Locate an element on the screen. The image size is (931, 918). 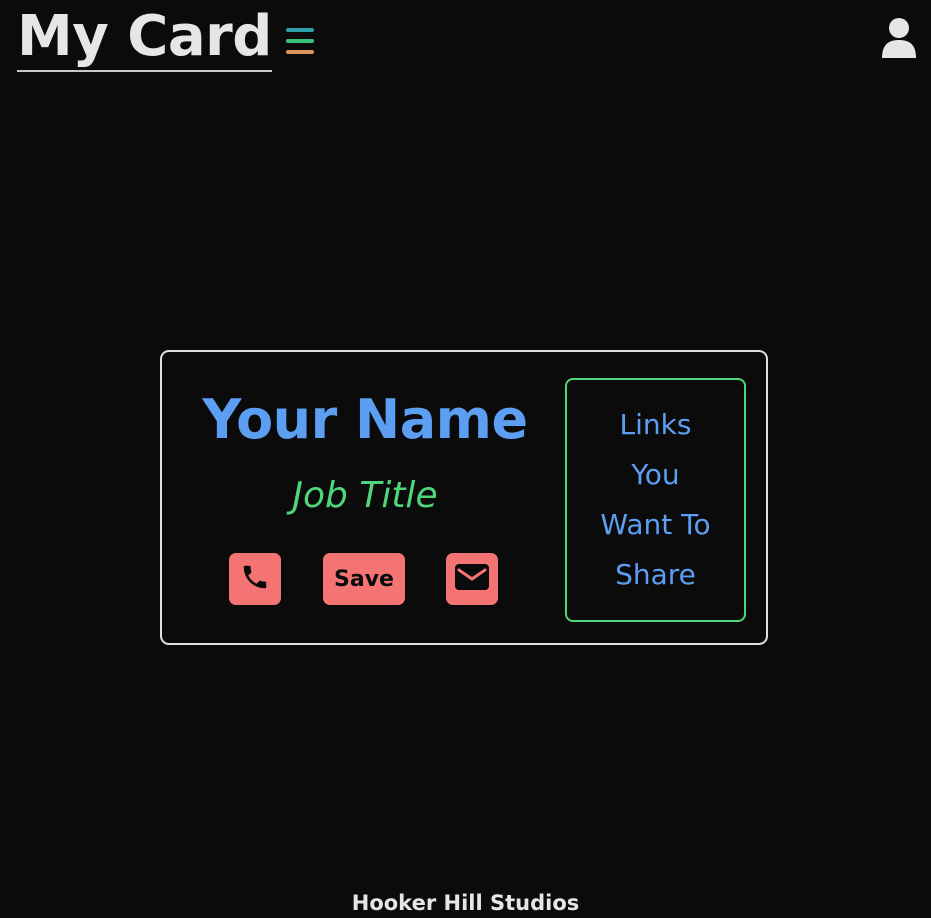
header-brand: My Card is located at coordinates (166, 38).